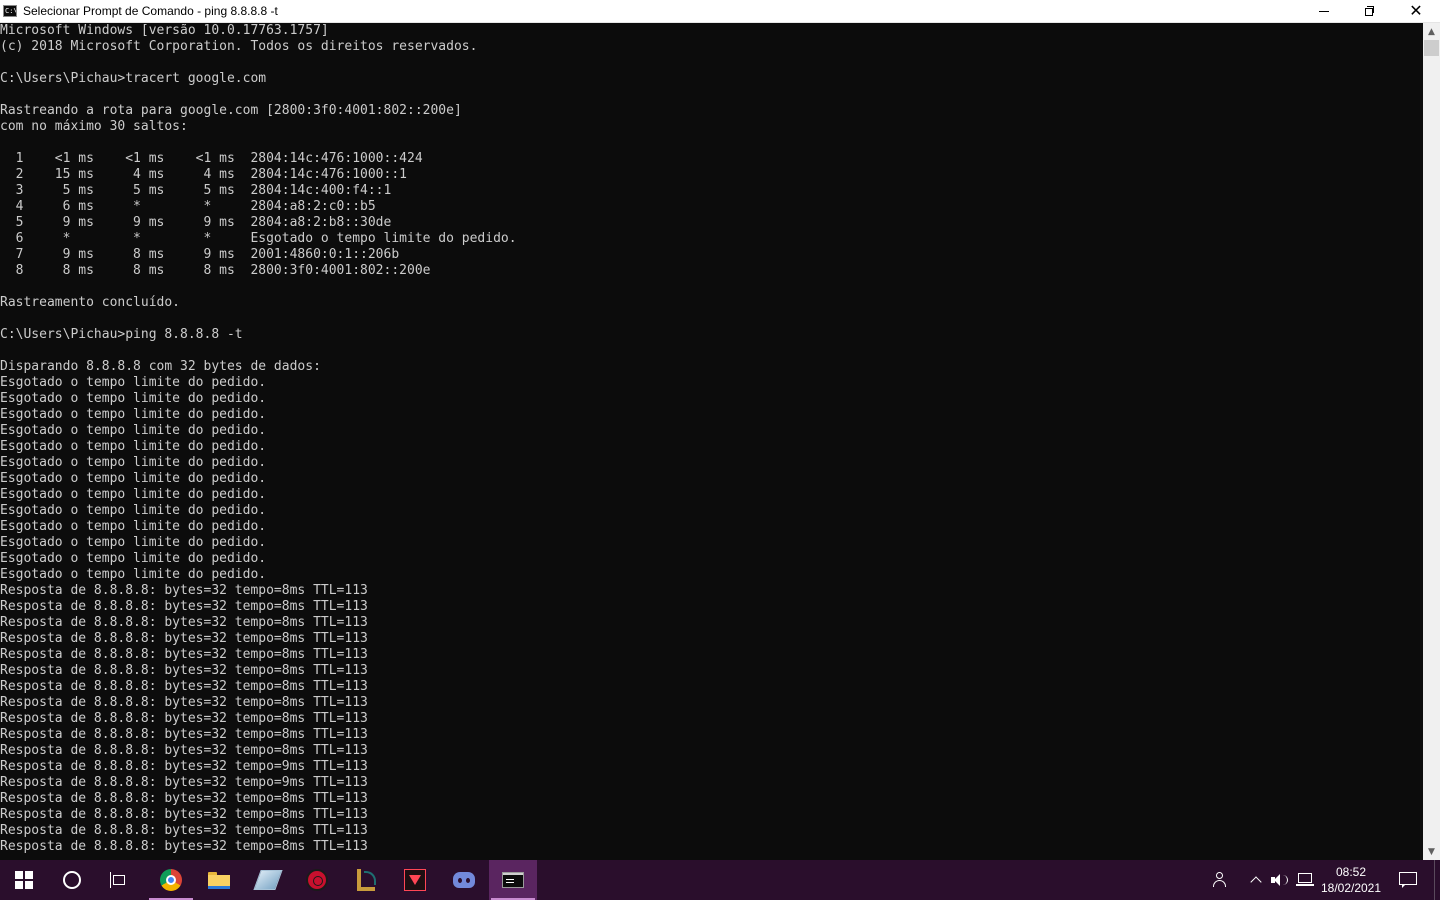 The width and height of the screenshot is (1440, 900). Describe the element at coordinates (121, 334) in the screenshot. I see `console-line: C:\Users\Pichau>ping 8.8.8.8 -t` at that location.